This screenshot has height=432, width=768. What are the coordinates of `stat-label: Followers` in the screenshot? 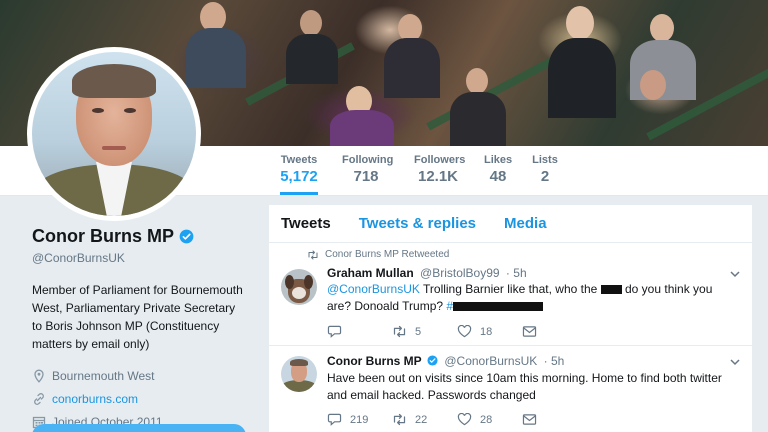 It's located at (440, 160).